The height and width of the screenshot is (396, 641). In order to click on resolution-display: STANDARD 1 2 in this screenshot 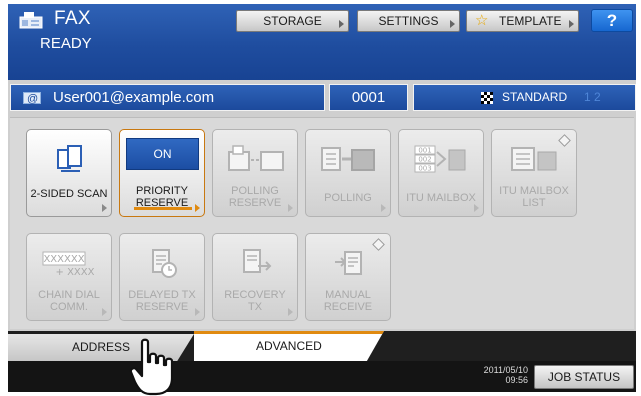, I will do `click(524, 97)`.